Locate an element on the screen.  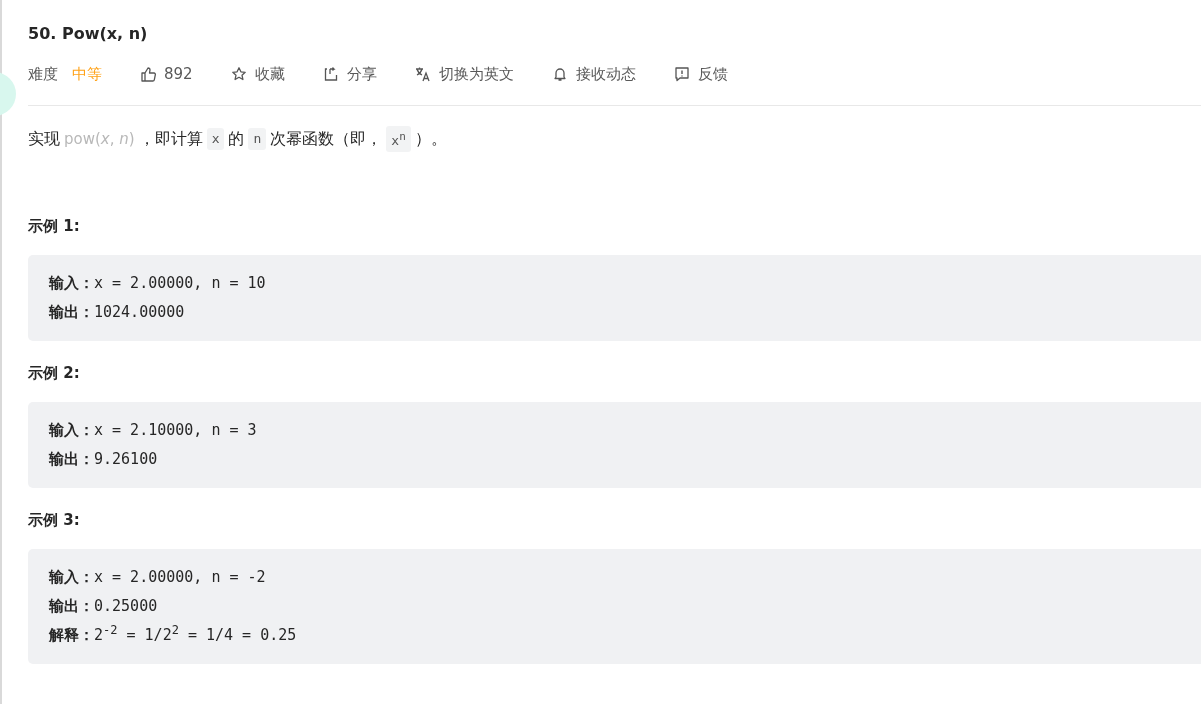
description-text: ）。 is located at coordinates (430, 139).